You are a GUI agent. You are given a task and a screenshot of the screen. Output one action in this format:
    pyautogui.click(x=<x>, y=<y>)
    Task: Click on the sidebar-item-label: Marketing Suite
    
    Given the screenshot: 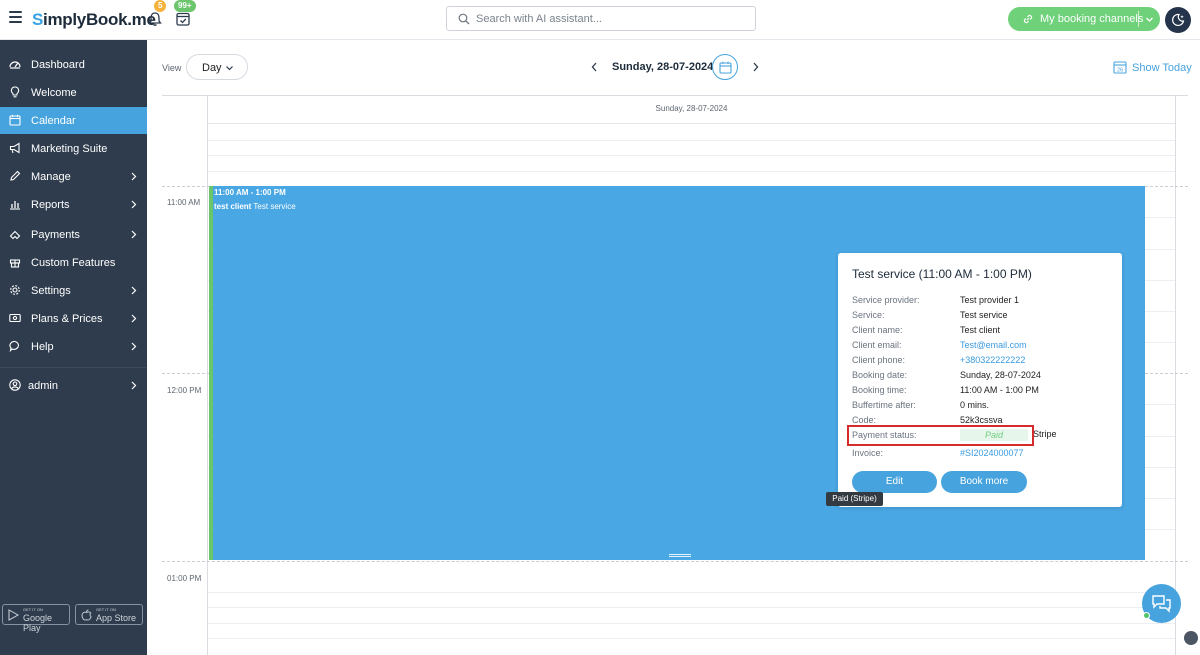 What is the action you would take?
    pyautogui.click(x=69, y=149)
    